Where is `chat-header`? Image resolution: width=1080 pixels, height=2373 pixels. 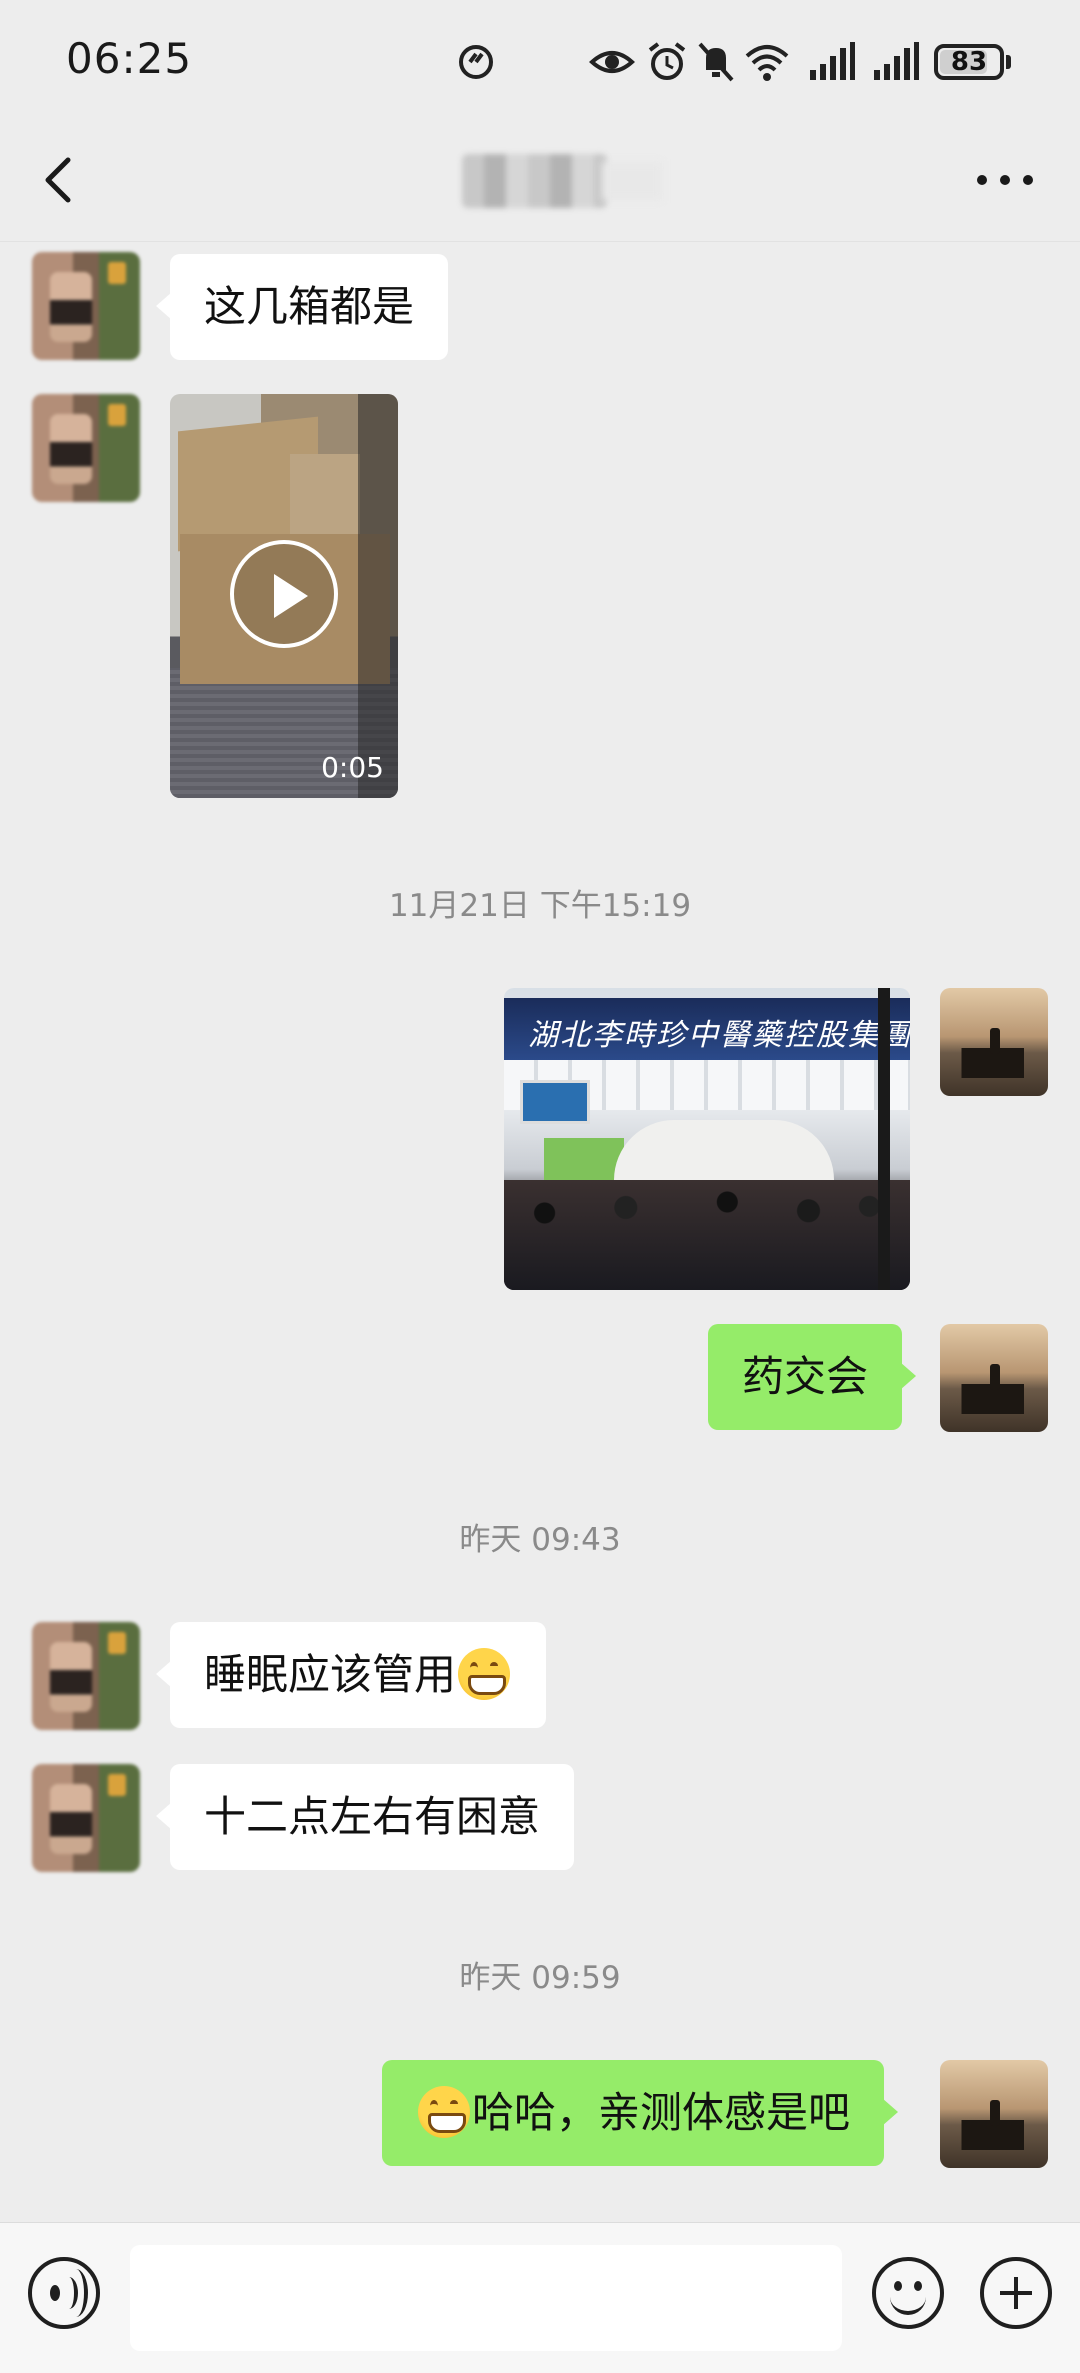
chat-header is located at coordinates (540, 181).